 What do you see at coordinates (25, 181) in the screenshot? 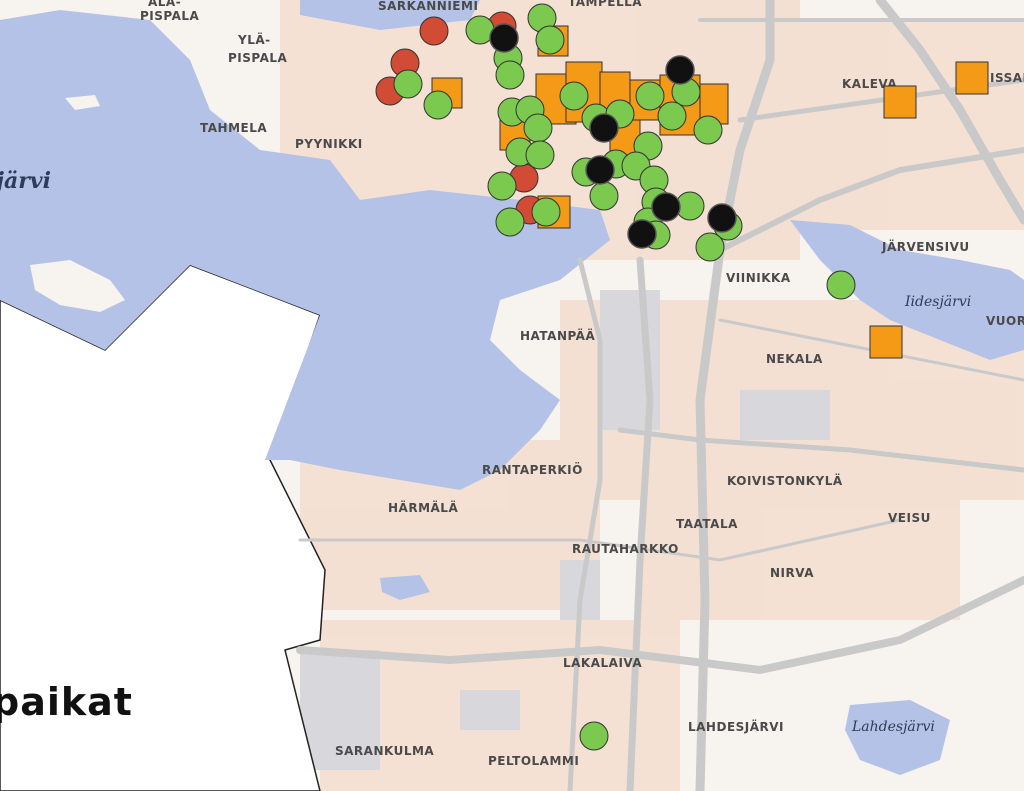
I see `label-pyhajarvi: järvi` at bounding box center [25, 181].